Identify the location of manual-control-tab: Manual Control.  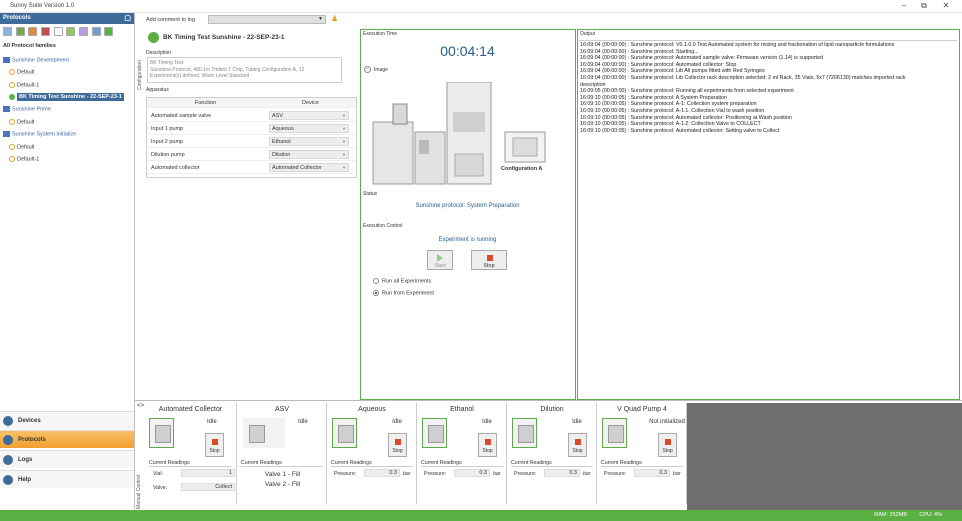
(140, 485).